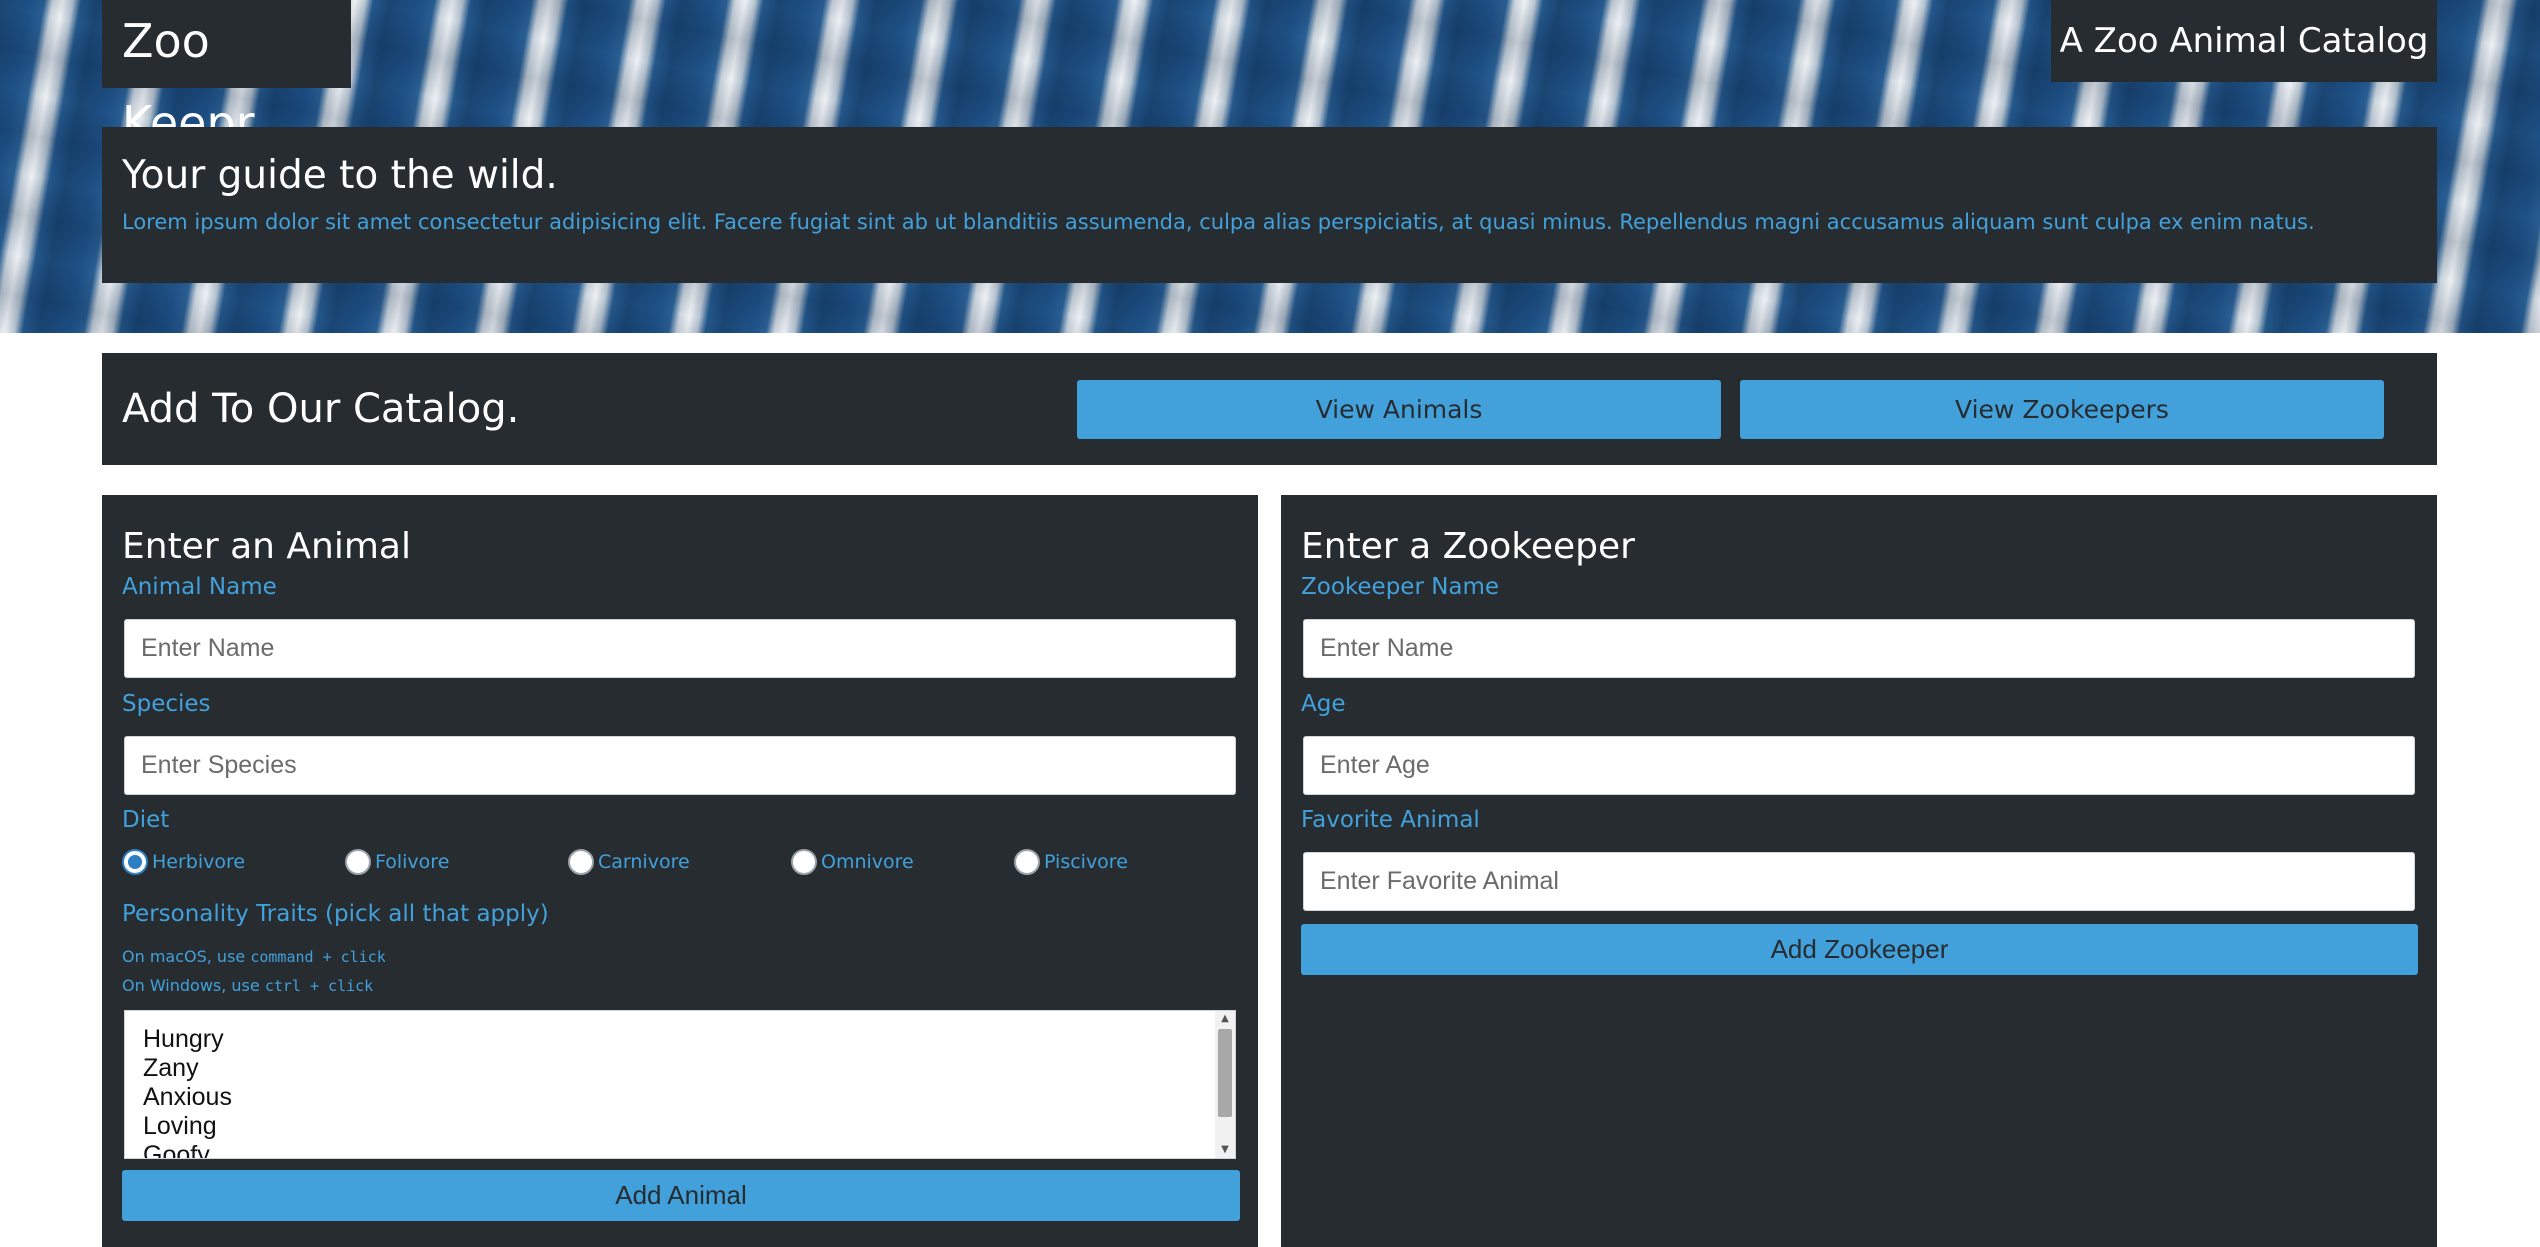  Describe the element at coordinates (689, 1126) in the screenshot. I see `trait-option: Loving` at that location.